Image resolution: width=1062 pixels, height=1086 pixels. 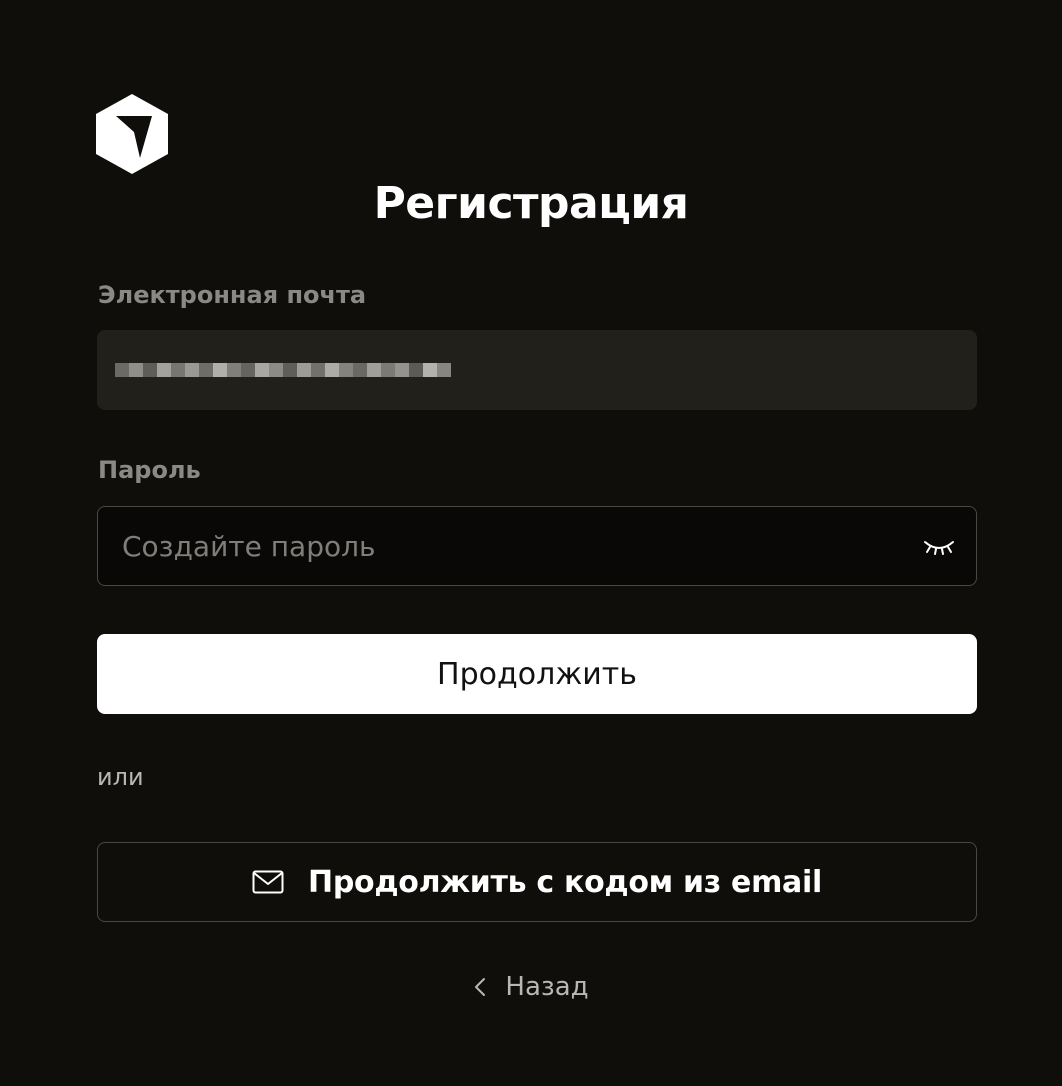 What do you see at coordinates (547, 987) in the screenshot?
I see `back-link-label: Назад` at bounding box center [547, 987].